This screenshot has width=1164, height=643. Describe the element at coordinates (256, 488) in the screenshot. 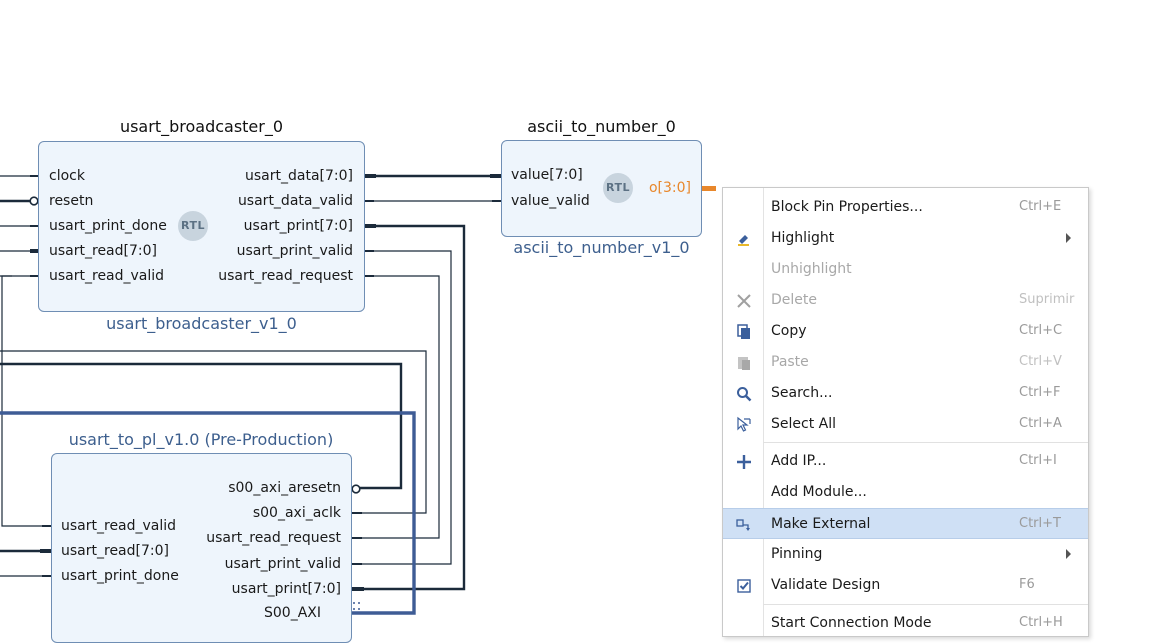

I see `pl-port-s00-axi-aresetn: s00_axi_aresetn` at that location.